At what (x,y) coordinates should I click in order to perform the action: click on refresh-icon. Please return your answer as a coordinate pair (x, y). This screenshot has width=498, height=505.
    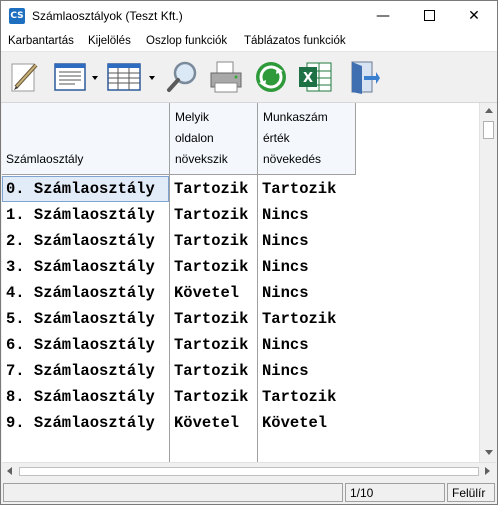
    Looking at the image, I should click on (271, 77).